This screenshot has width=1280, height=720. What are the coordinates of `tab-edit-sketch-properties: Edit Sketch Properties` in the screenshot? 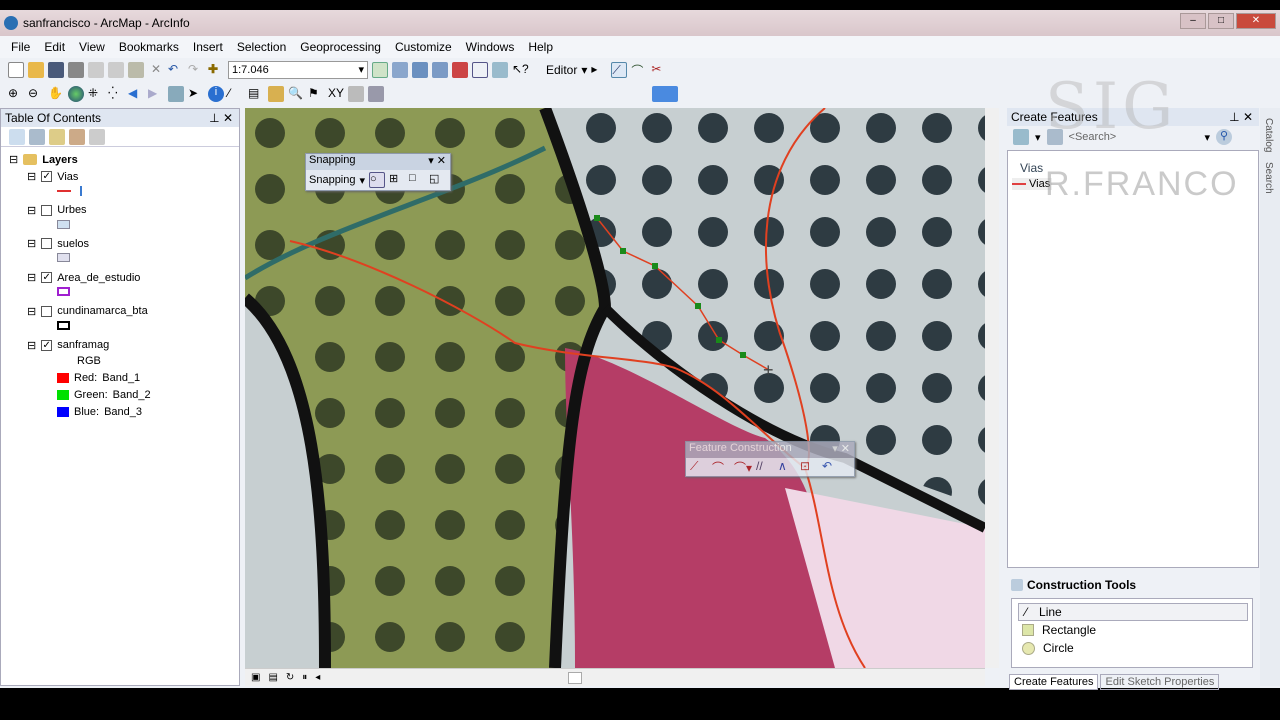 It's located at (1160, 682).